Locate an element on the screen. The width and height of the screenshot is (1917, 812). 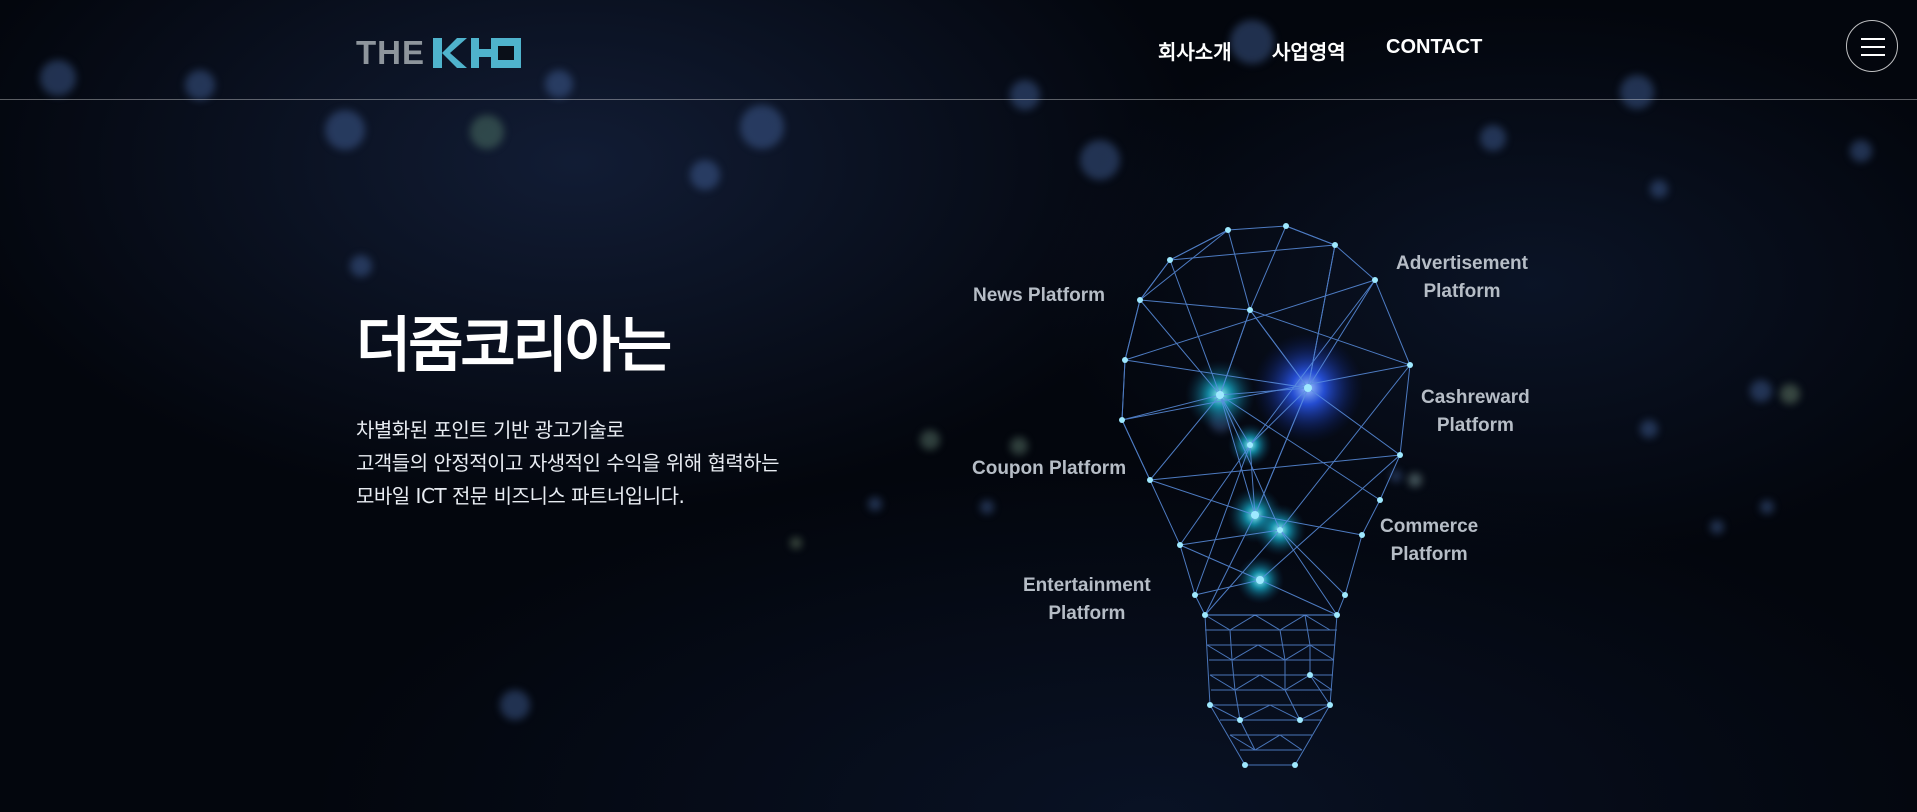
hero-title: 더줌코리아는 is located at coordinates (514, 346).